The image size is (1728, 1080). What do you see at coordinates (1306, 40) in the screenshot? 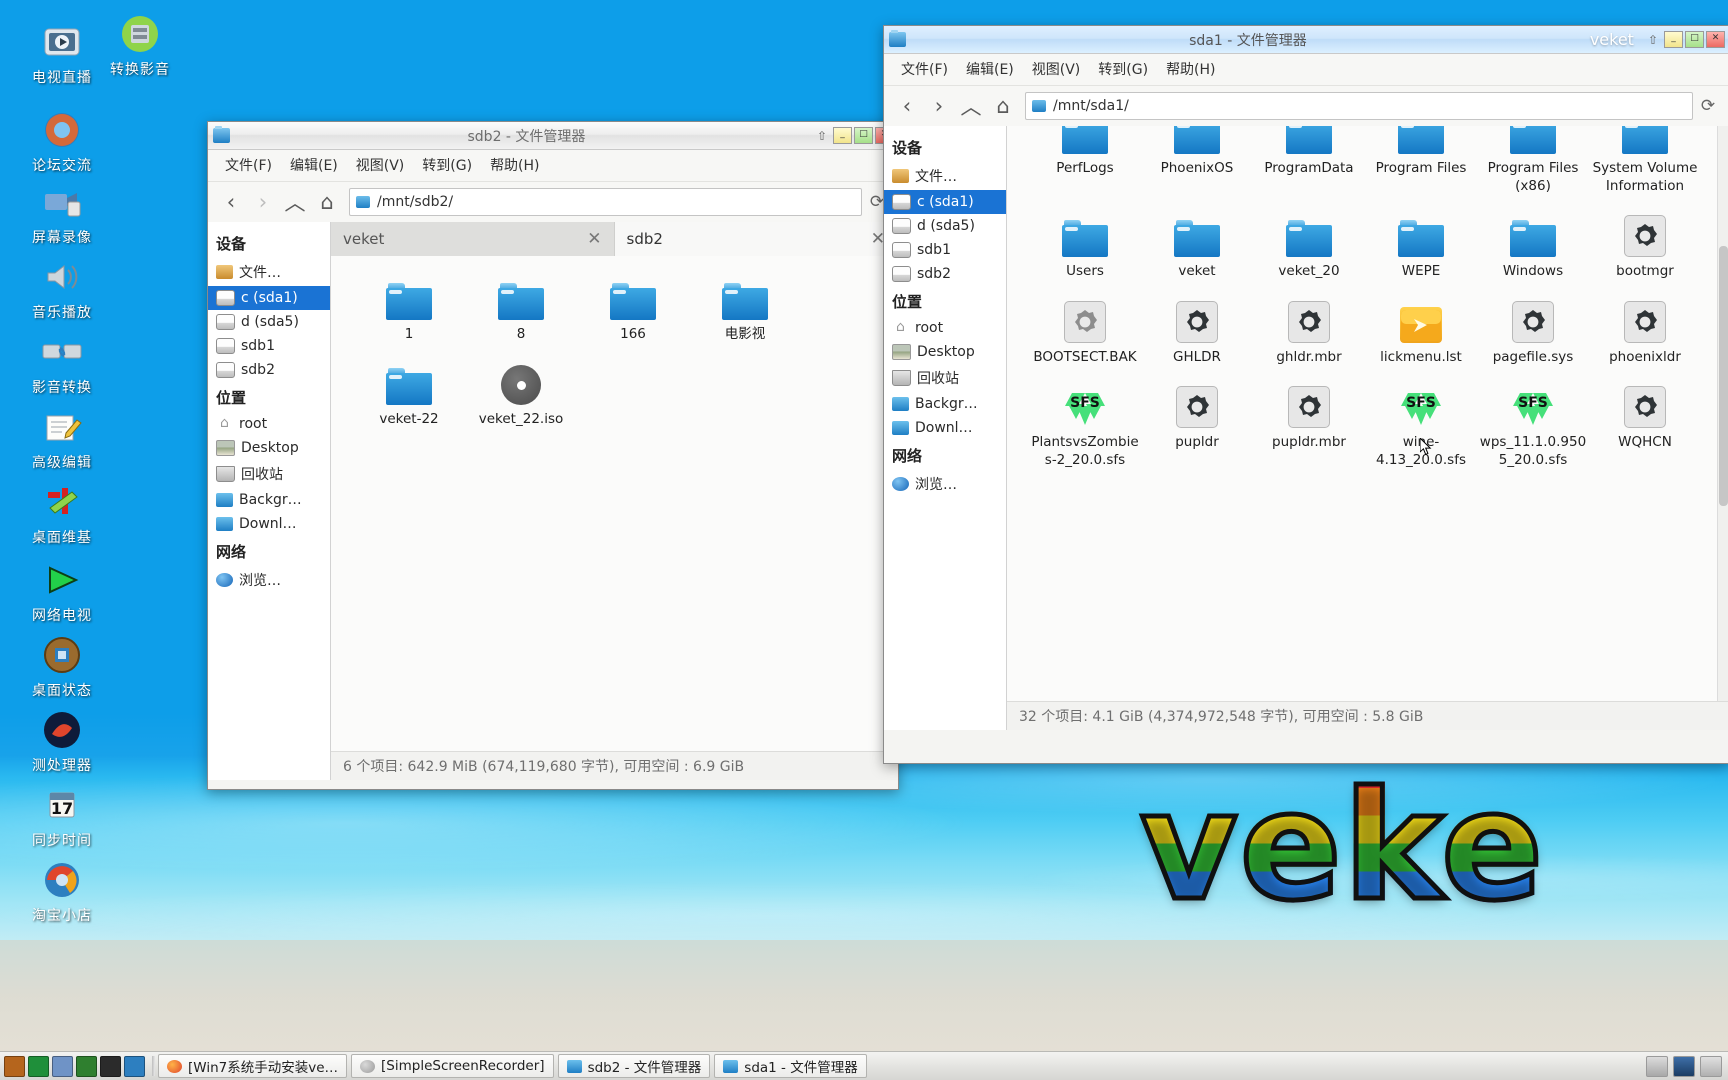
I see `titlebar-sda1: sda1 - 文件管理器 veket ⇧ _ □ ✕` at bounding box center [1306, 40].